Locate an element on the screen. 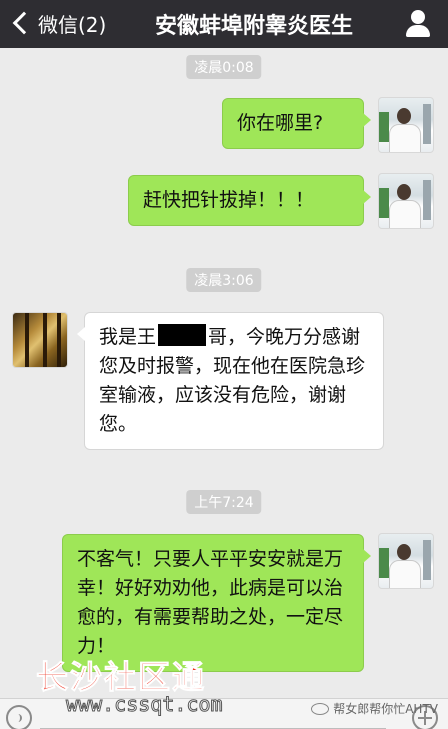  timestamp: 凌晨0:08 is located at coordinates (224, 67).